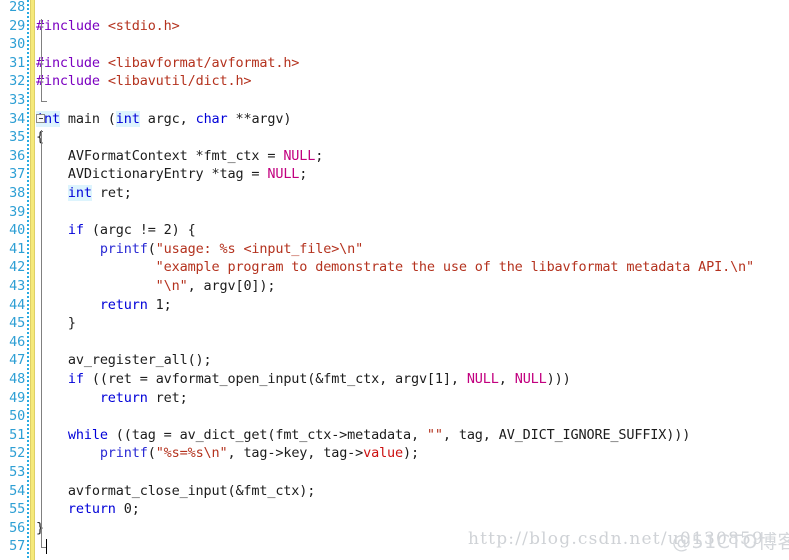  I want to click on code-line-40: if (argc != 2) {, so click(116, 230).